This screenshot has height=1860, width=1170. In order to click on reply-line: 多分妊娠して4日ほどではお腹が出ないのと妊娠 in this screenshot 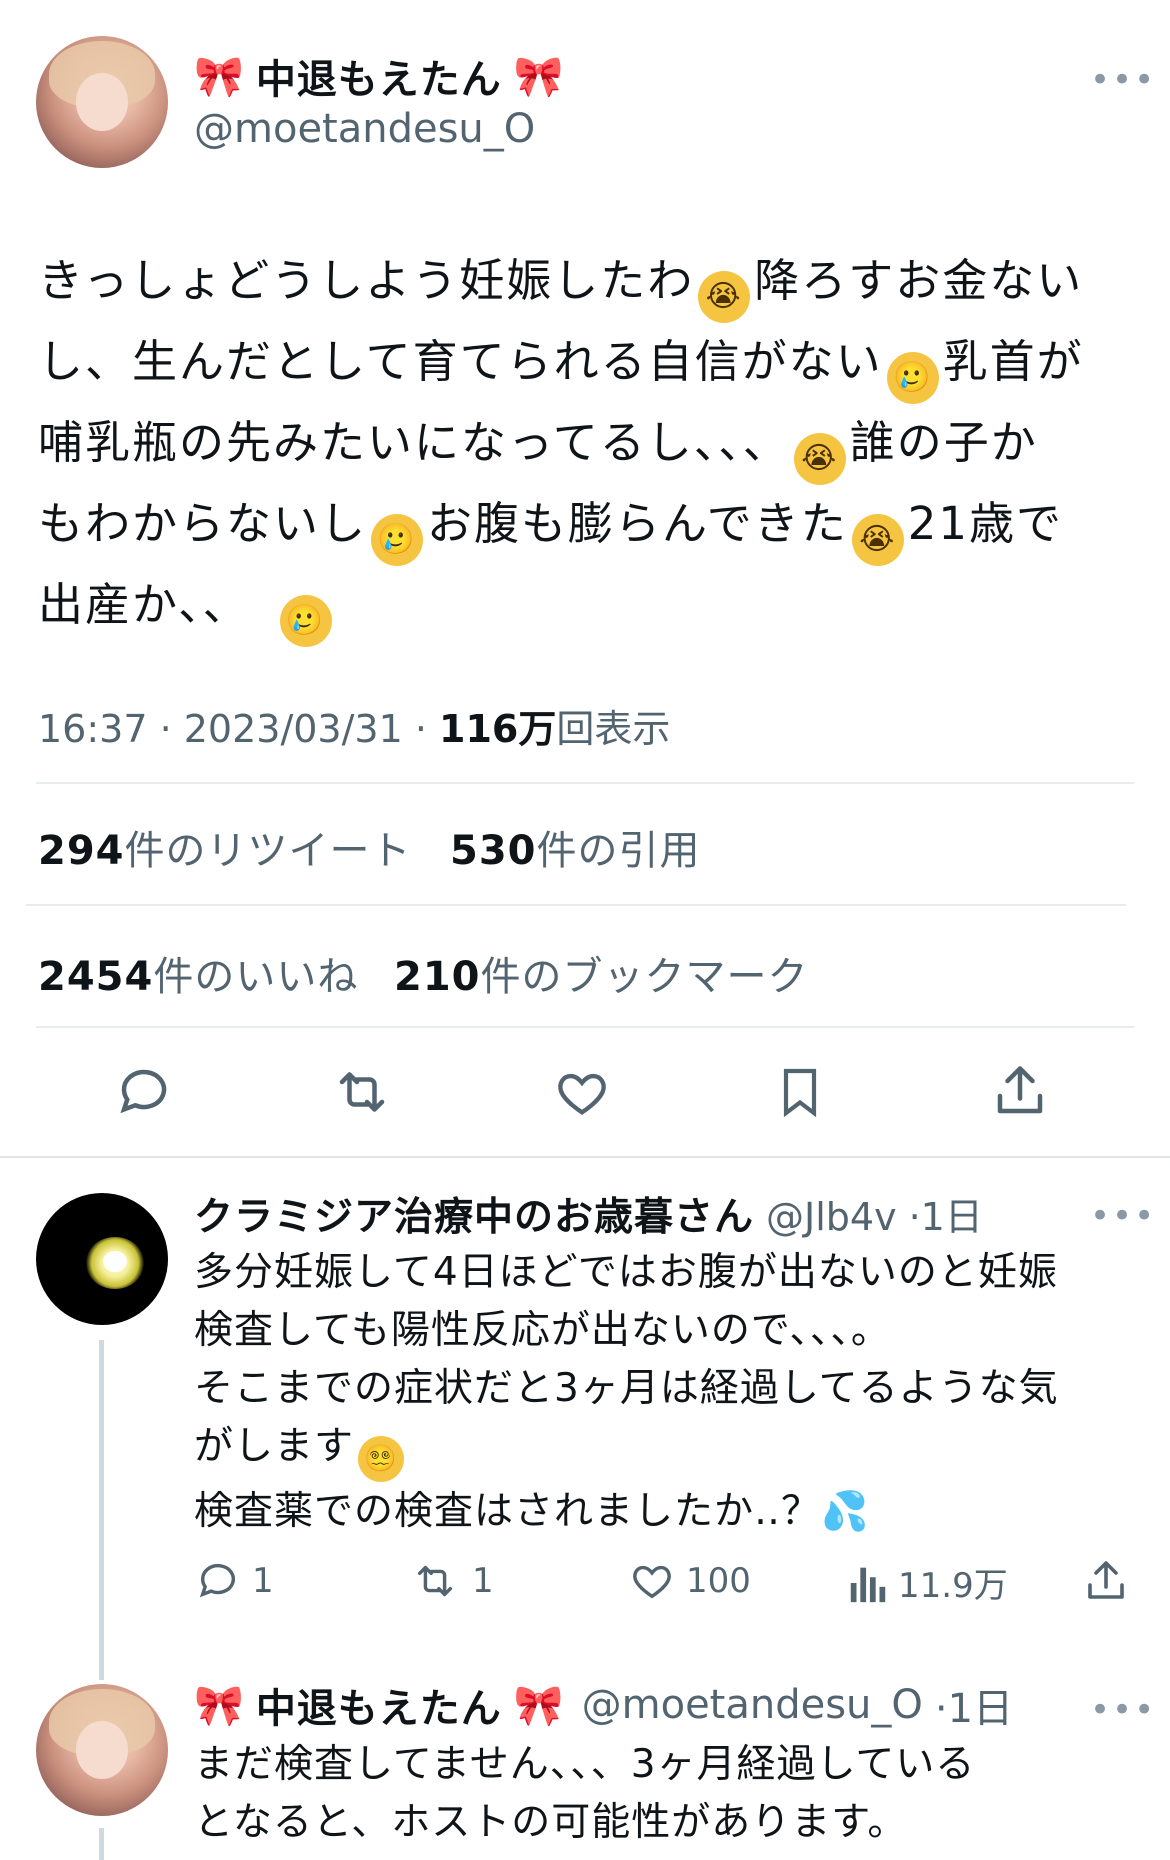, I will do `click(626, 1272)`.